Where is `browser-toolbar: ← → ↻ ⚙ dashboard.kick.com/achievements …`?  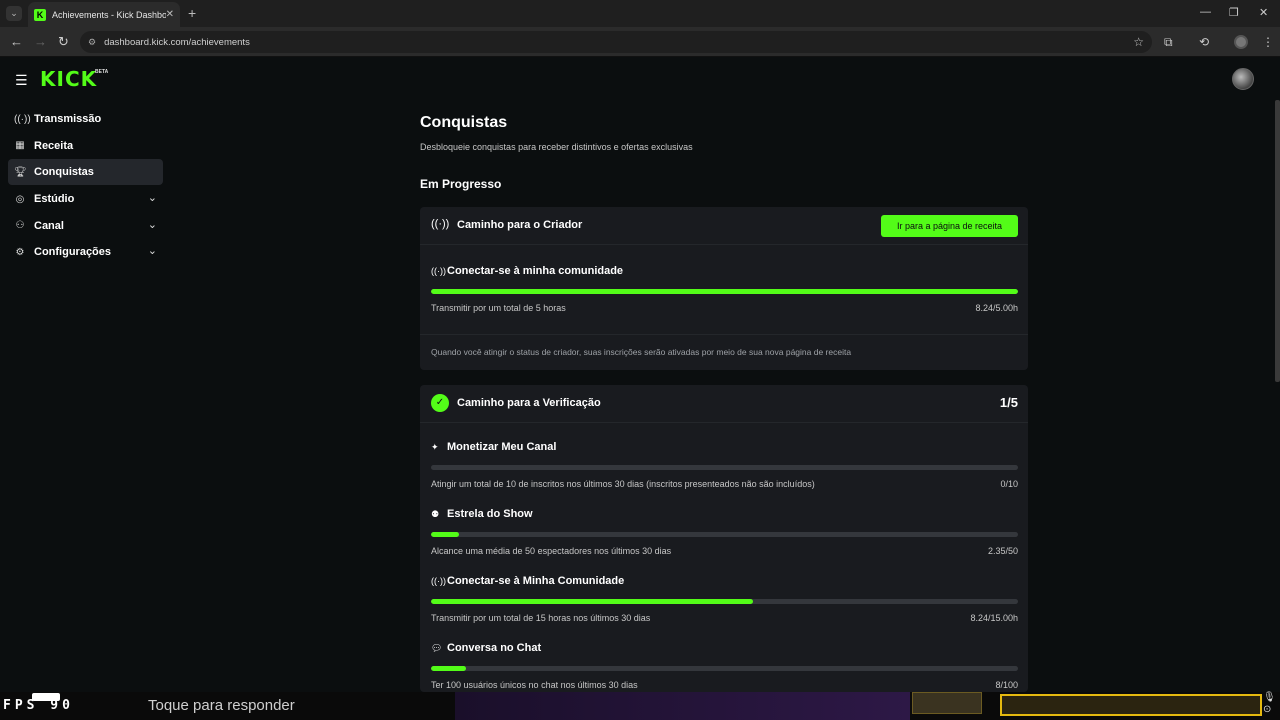
browser-toolbar: ← → ↻ ⚙ dashboard.kick.com/achievements … is located at coordinates (640, 42).